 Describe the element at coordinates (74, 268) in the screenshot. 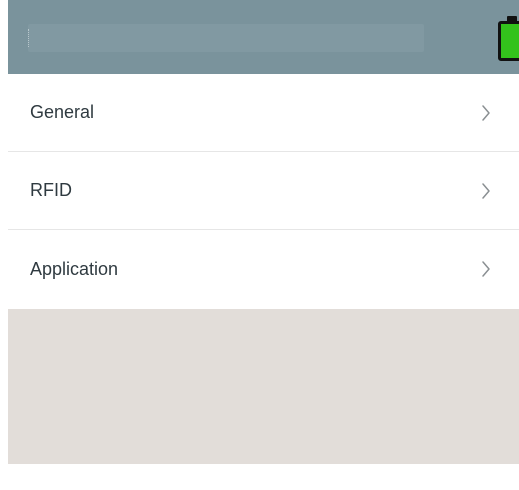

I see `menu-item-label: Application` at that location.